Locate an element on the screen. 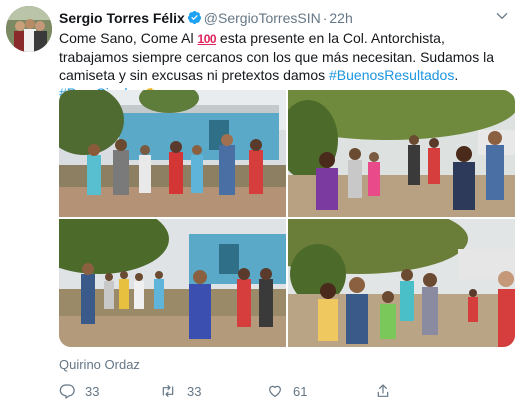 The width and height of the screenshot is (517, 403). like-count: 61 is located at coordinates (300, 391).